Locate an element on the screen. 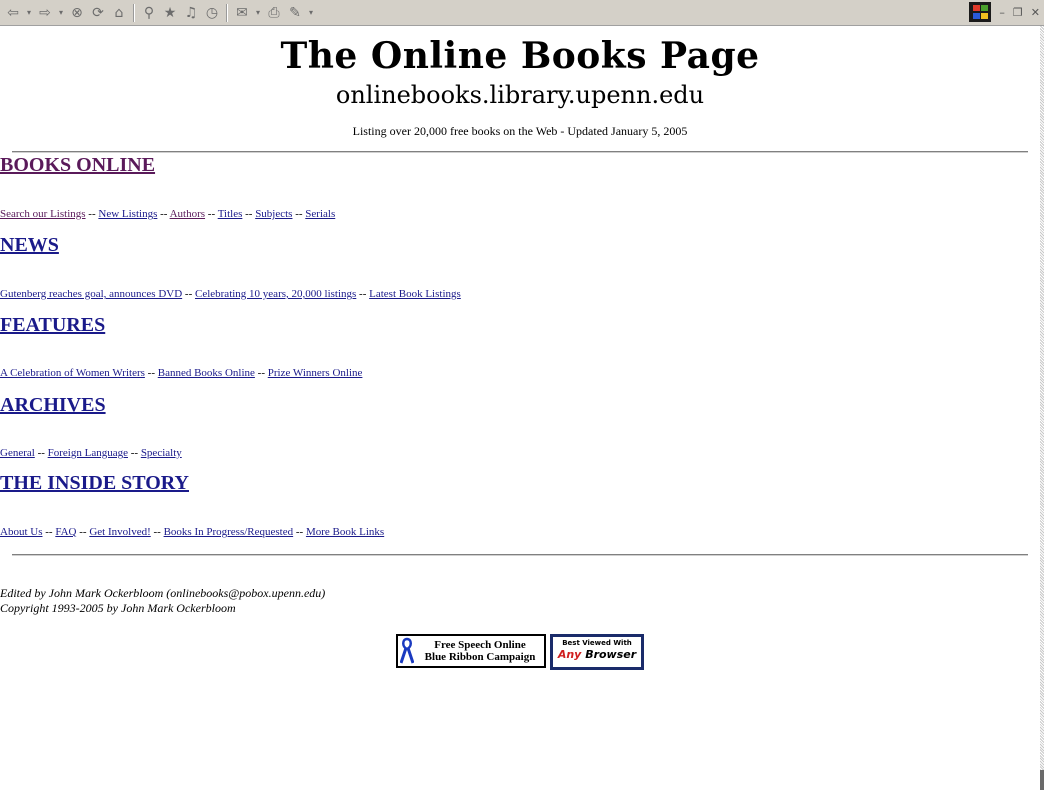 This screenshot has height=790, width=1044. mail-dropdown-icon: ▾ is located at coordinates (258, 13).